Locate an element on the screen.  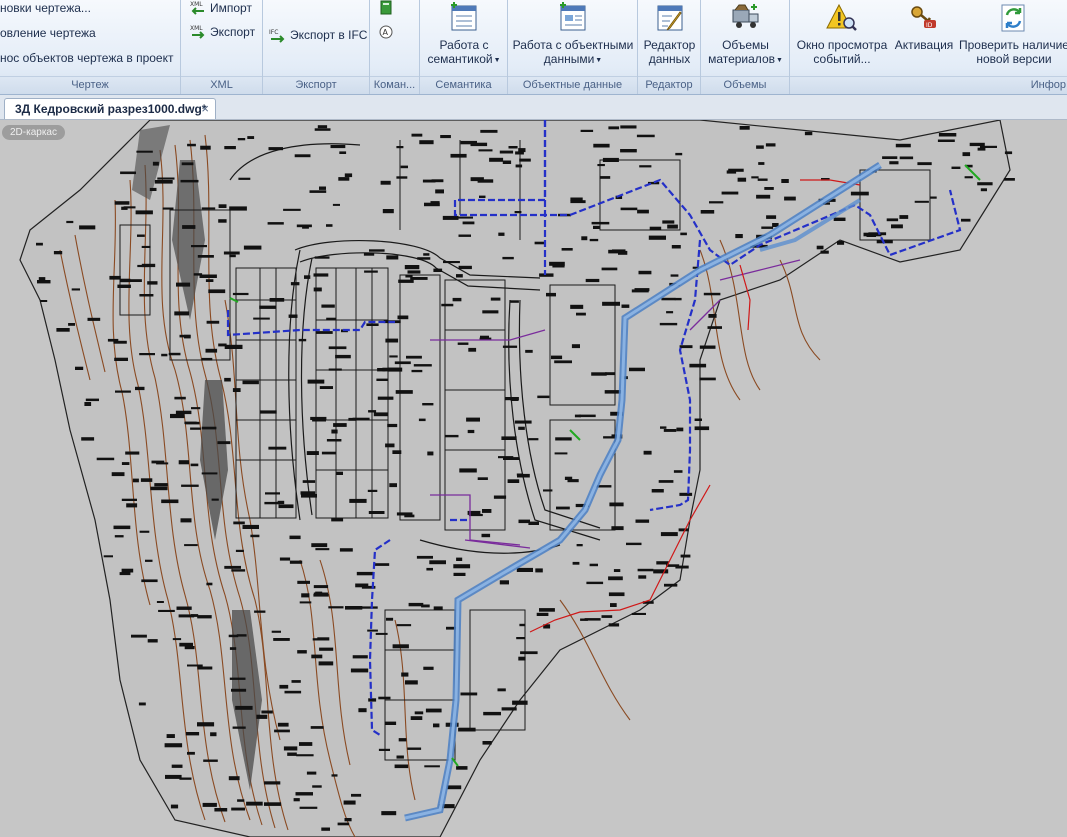
check-updates-line1: Проверить наличие is located at coordinates (1013, 45).